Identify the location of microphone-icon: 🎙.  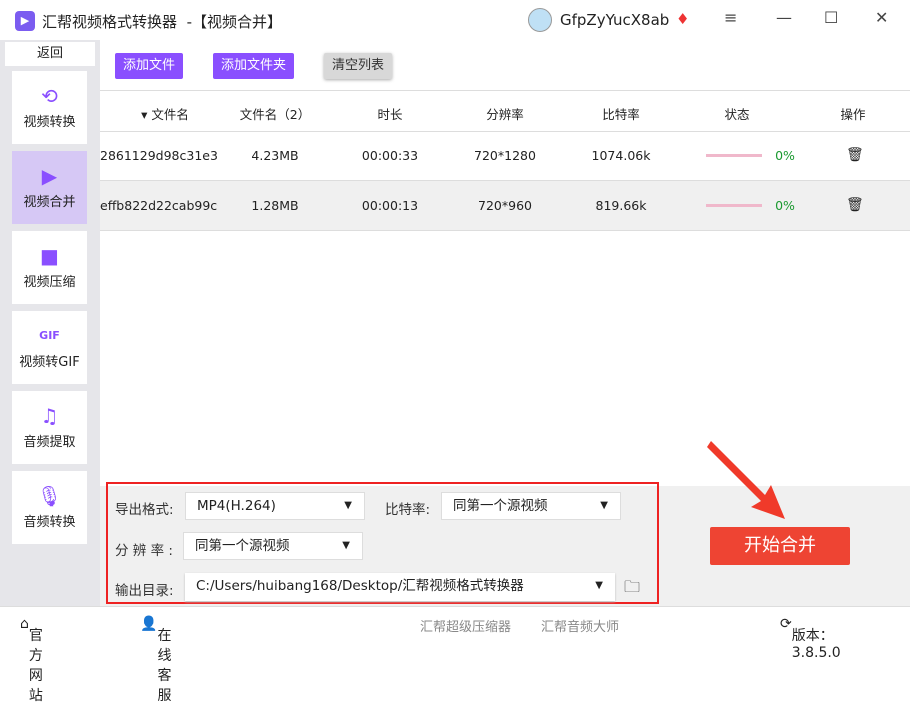
(49, 496).